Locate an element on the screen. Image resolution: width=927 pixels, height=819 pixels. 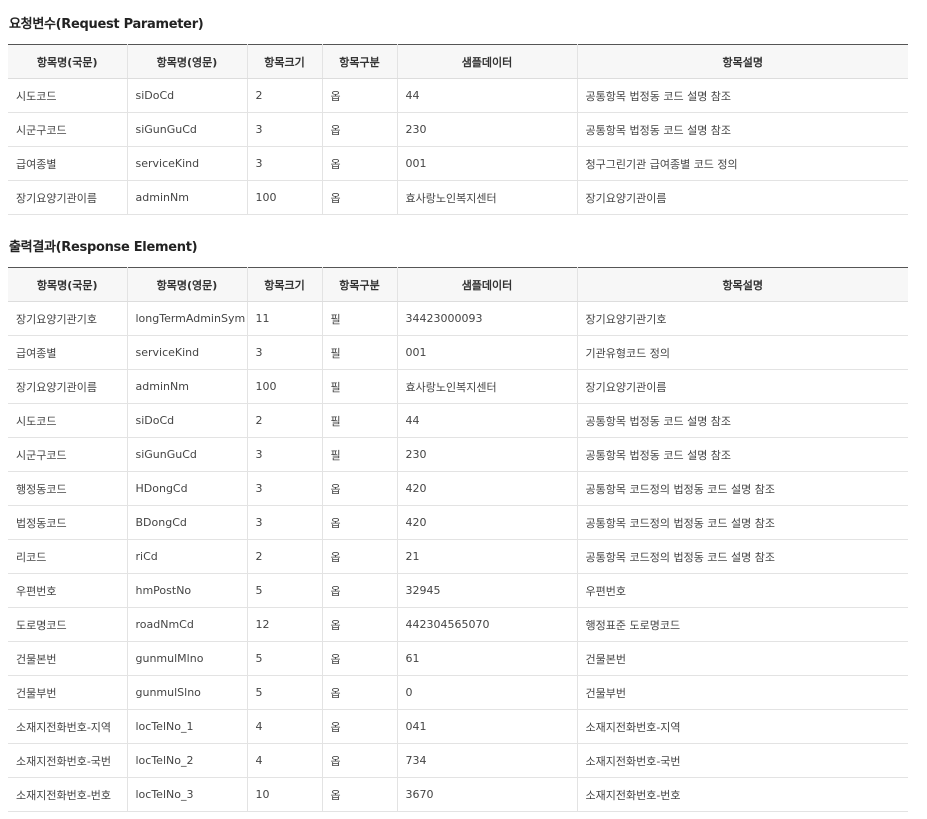
table-row: 급여종별 serviceKind 3 필 001 기관유형코드 정의 is located at coordinates (458, 352).